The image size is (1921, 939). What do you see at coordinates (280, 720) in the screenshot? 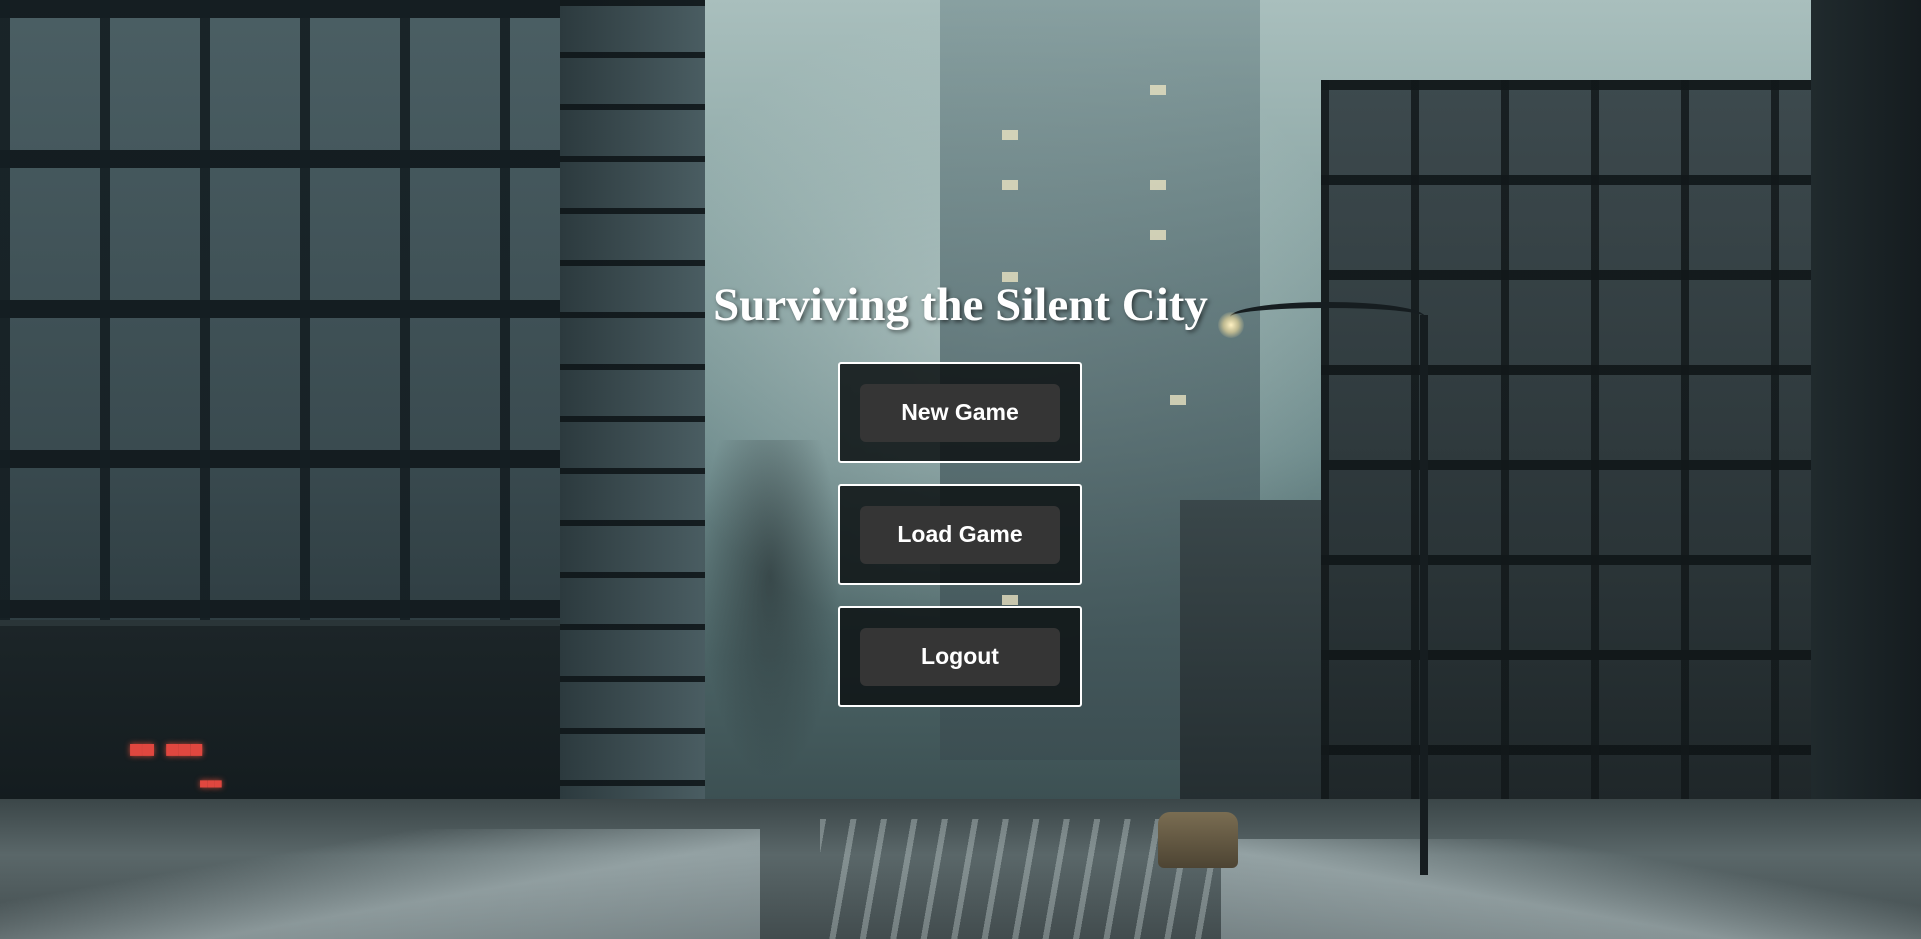
I see `storefront: ■■ ■■■ ■■■` at bounding box center [280, 720].